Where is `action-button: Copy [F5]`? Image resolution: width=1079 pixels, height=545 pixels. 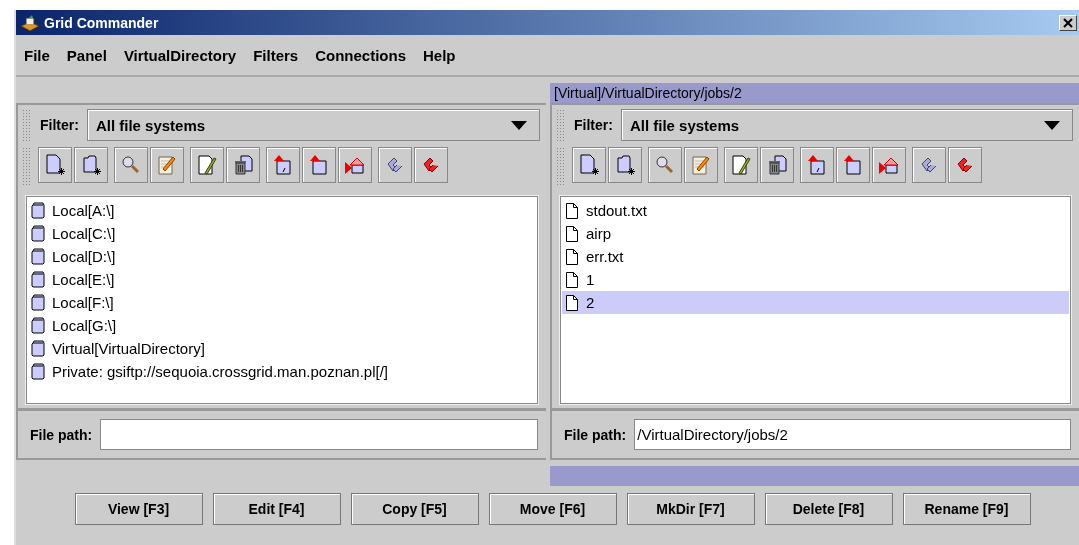 action-button: Copy [F5] is located at coordinates (414, 509).